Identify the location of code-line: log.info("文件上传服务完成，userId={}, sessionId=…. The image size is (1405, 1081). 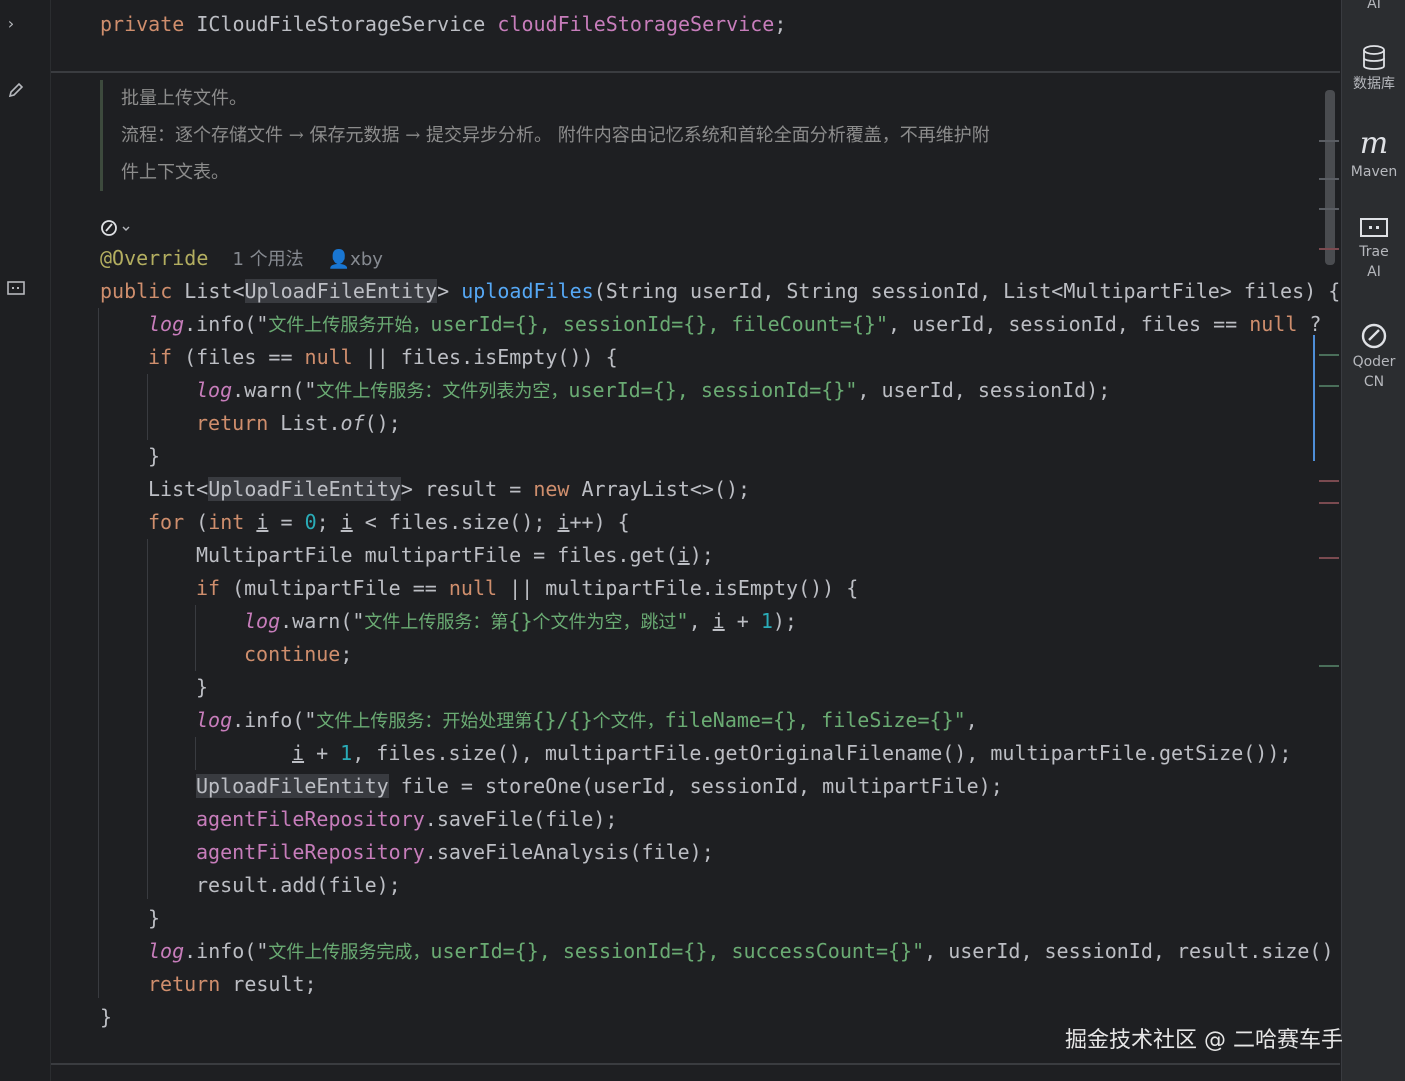
(741, 951).